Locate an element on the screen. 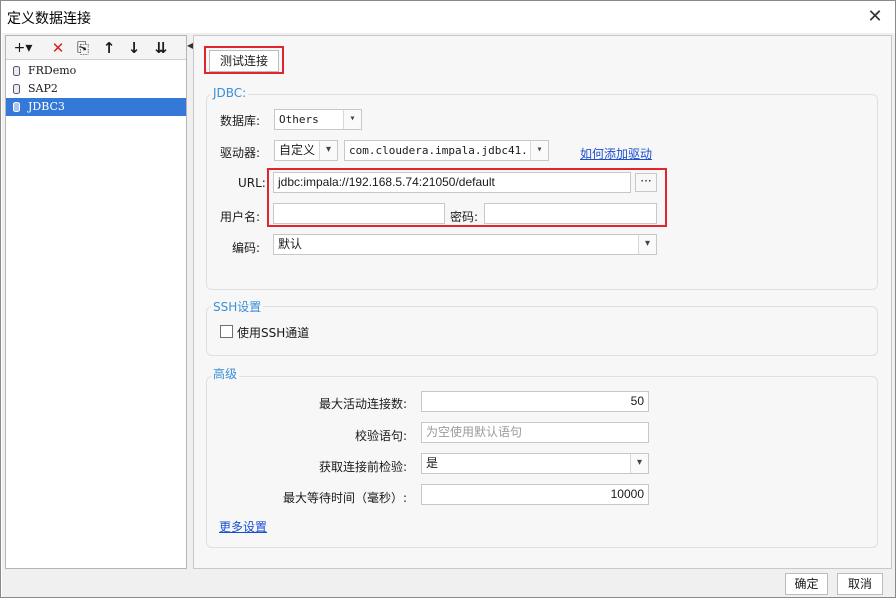  test-before-get-value: 是 is located at coordinates (432, 463).